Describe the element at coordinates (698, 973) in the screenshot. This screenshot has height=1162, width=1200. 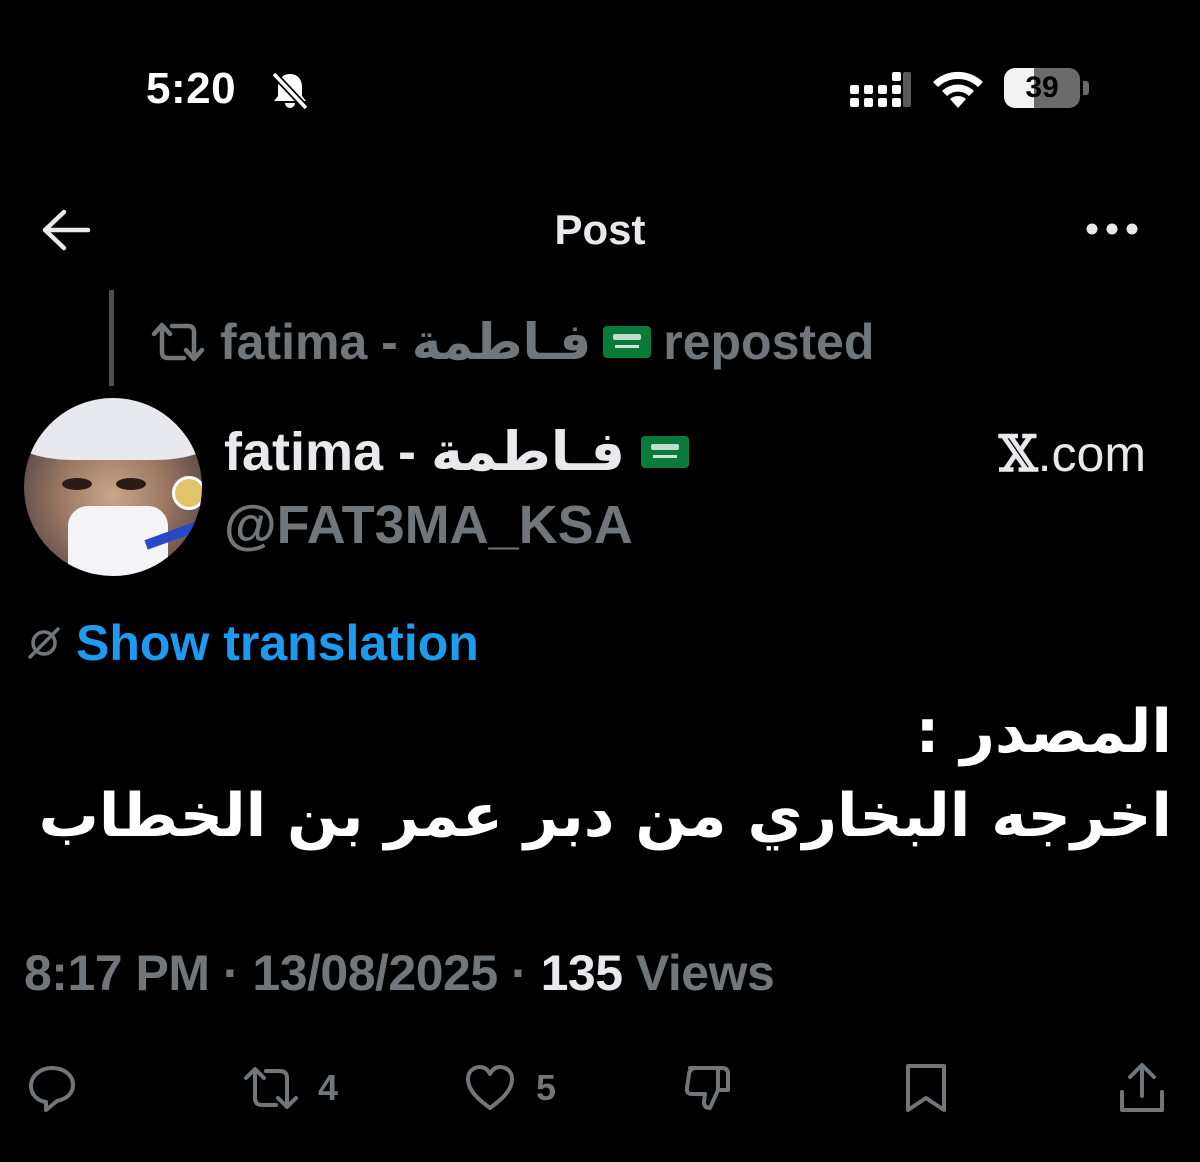
I see `views-label: Views` at that location.